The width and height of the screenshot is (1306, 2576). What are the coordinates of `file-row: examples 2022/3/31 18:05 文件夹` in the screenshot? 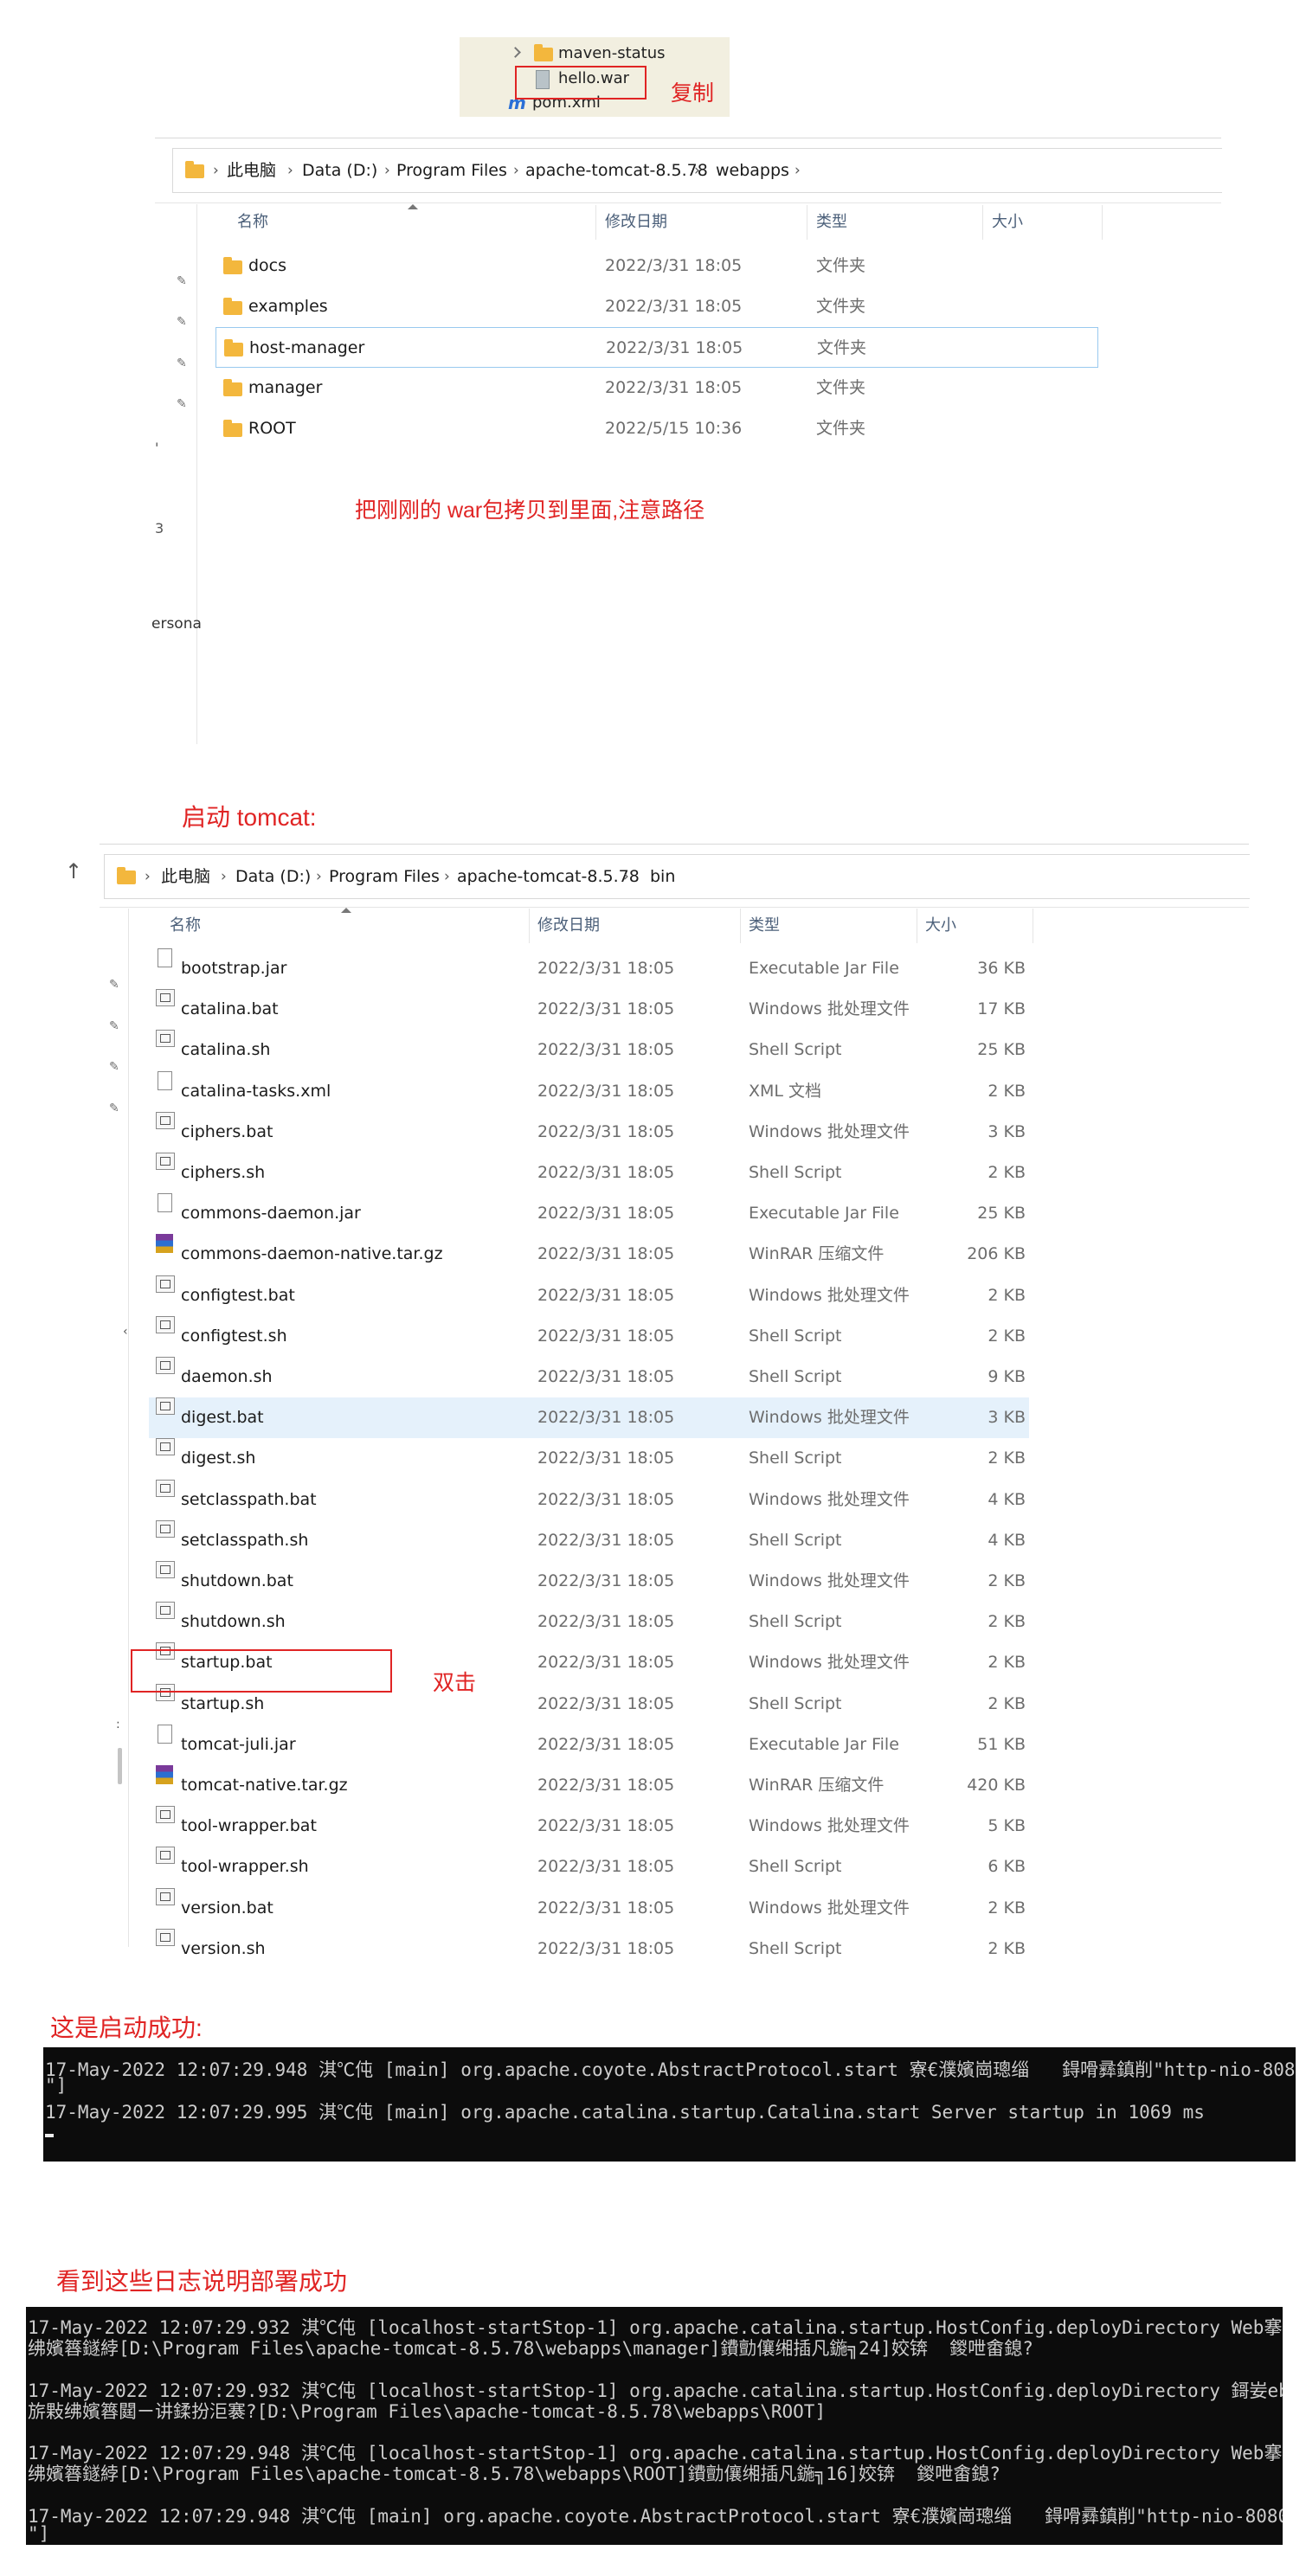 It's located at (657, 307).